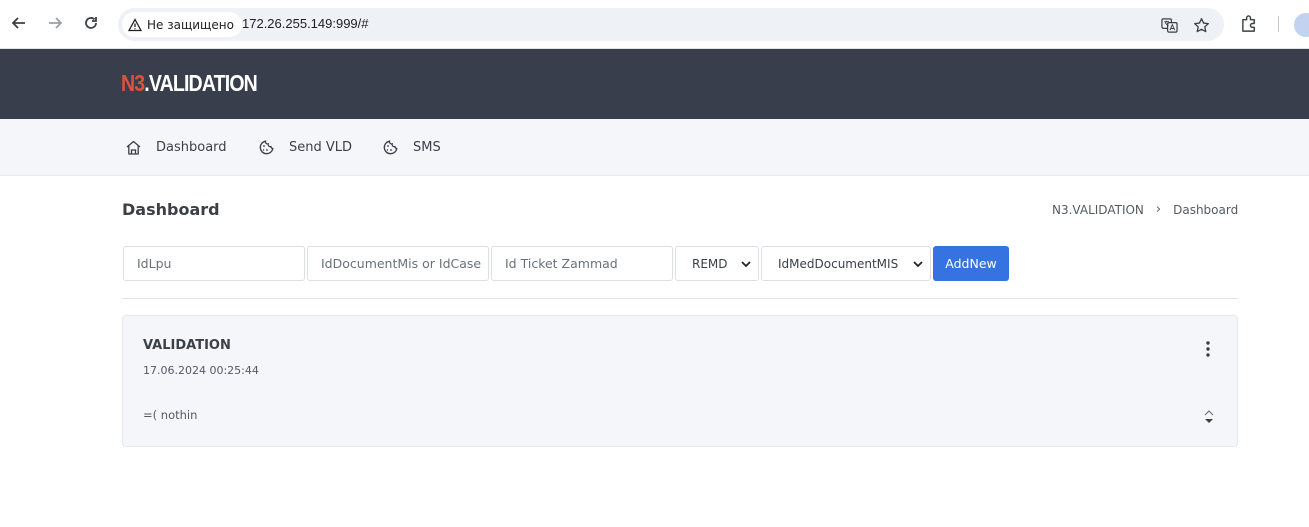  I want to click on breadcrumb: N3.VALIDATION › Dashboard, so click(1145, 209).